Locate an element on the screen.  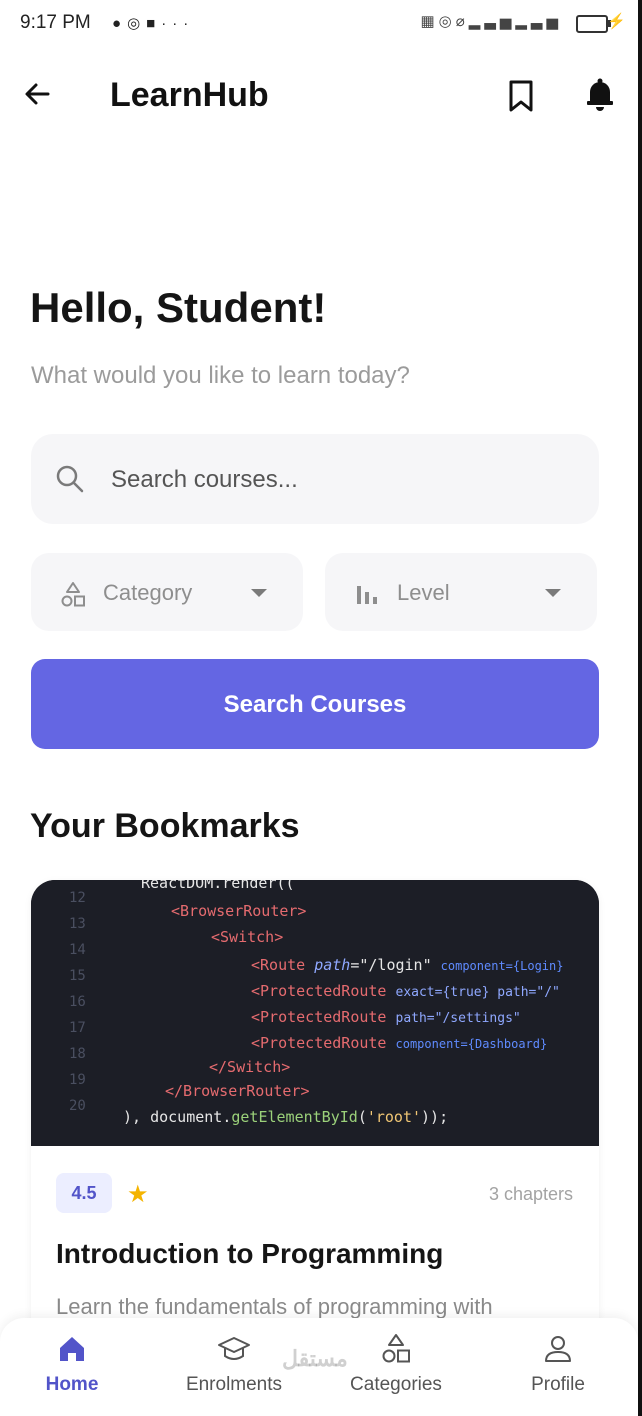
nav-item-categories: Categories is located at coordinates (396, 1372).